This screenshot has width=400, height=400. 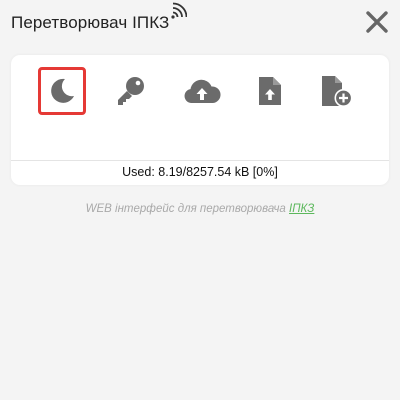 What do you see at coordinates (179, 10) in the screenshot?
I see `wifi-signal-icon` at bounding box center [179, 10].